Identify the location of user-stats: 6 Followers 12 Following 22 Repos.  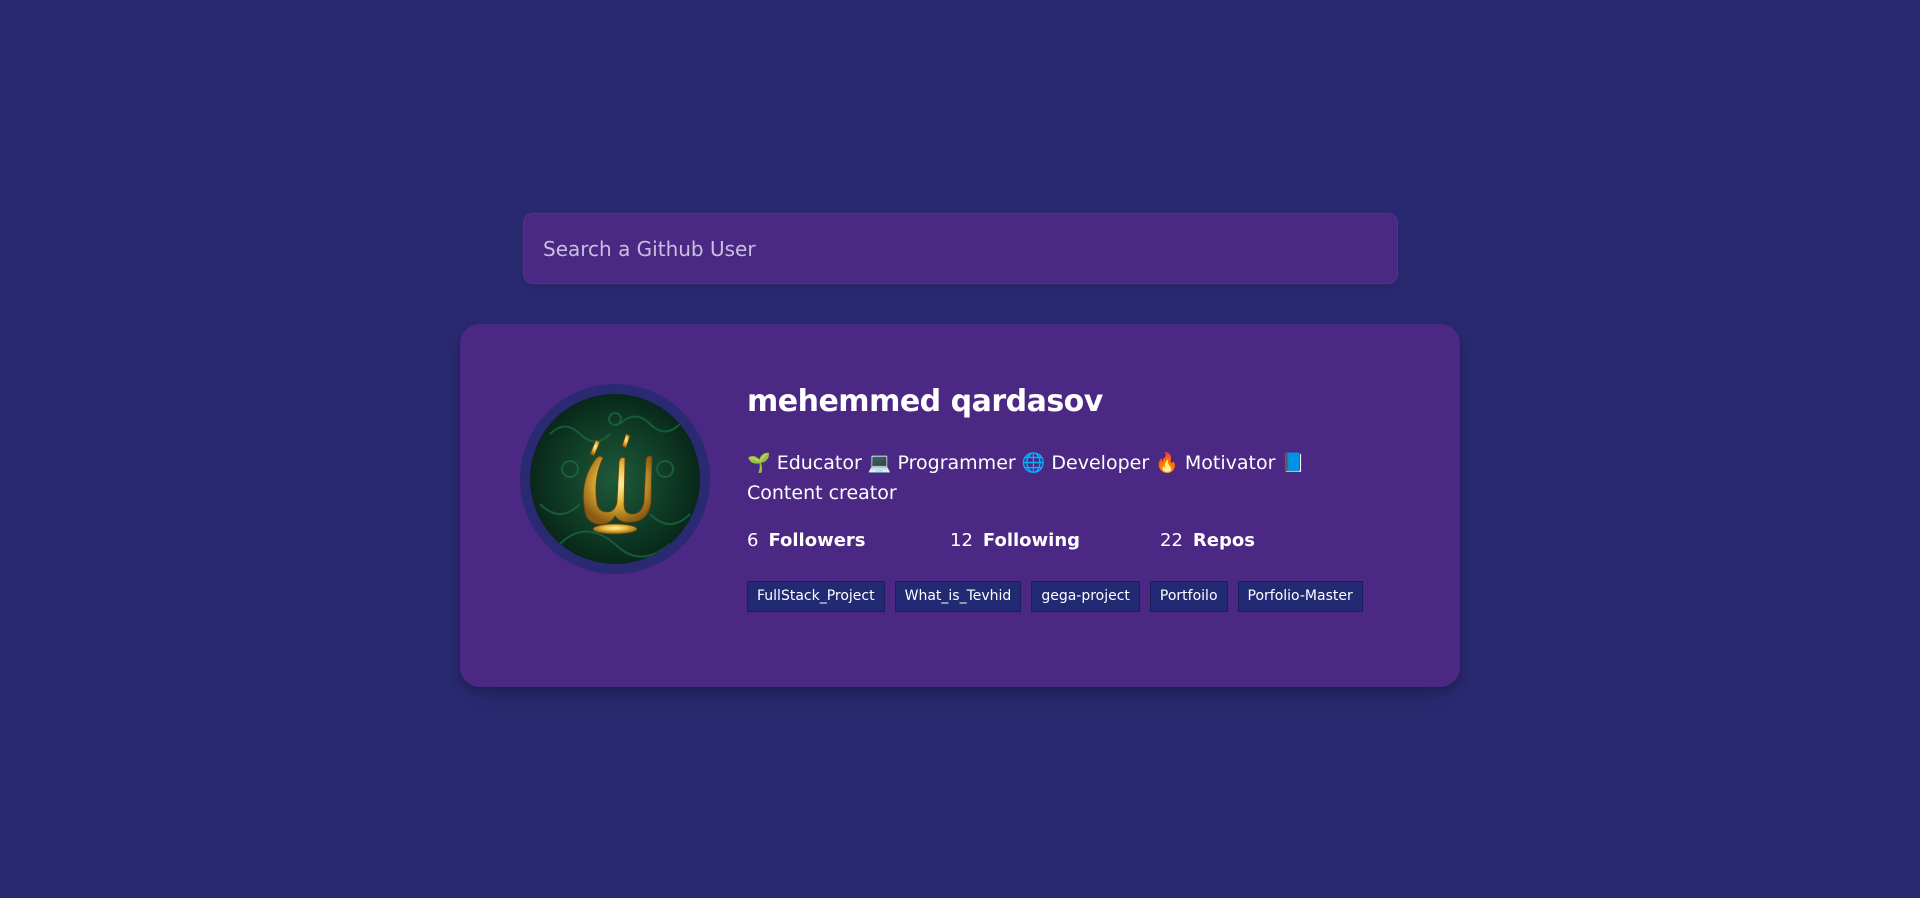
(1082, 541).